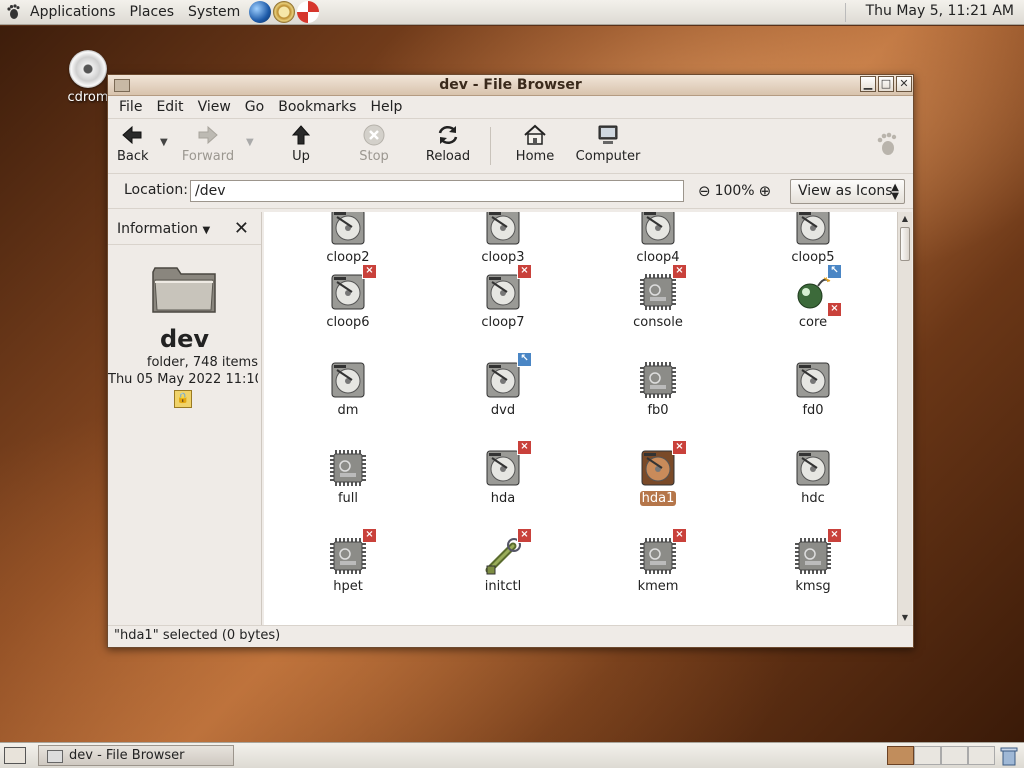  Describe the element at coordinates (130, 107) in the screenshot. I see `menu-file: File` at that location.